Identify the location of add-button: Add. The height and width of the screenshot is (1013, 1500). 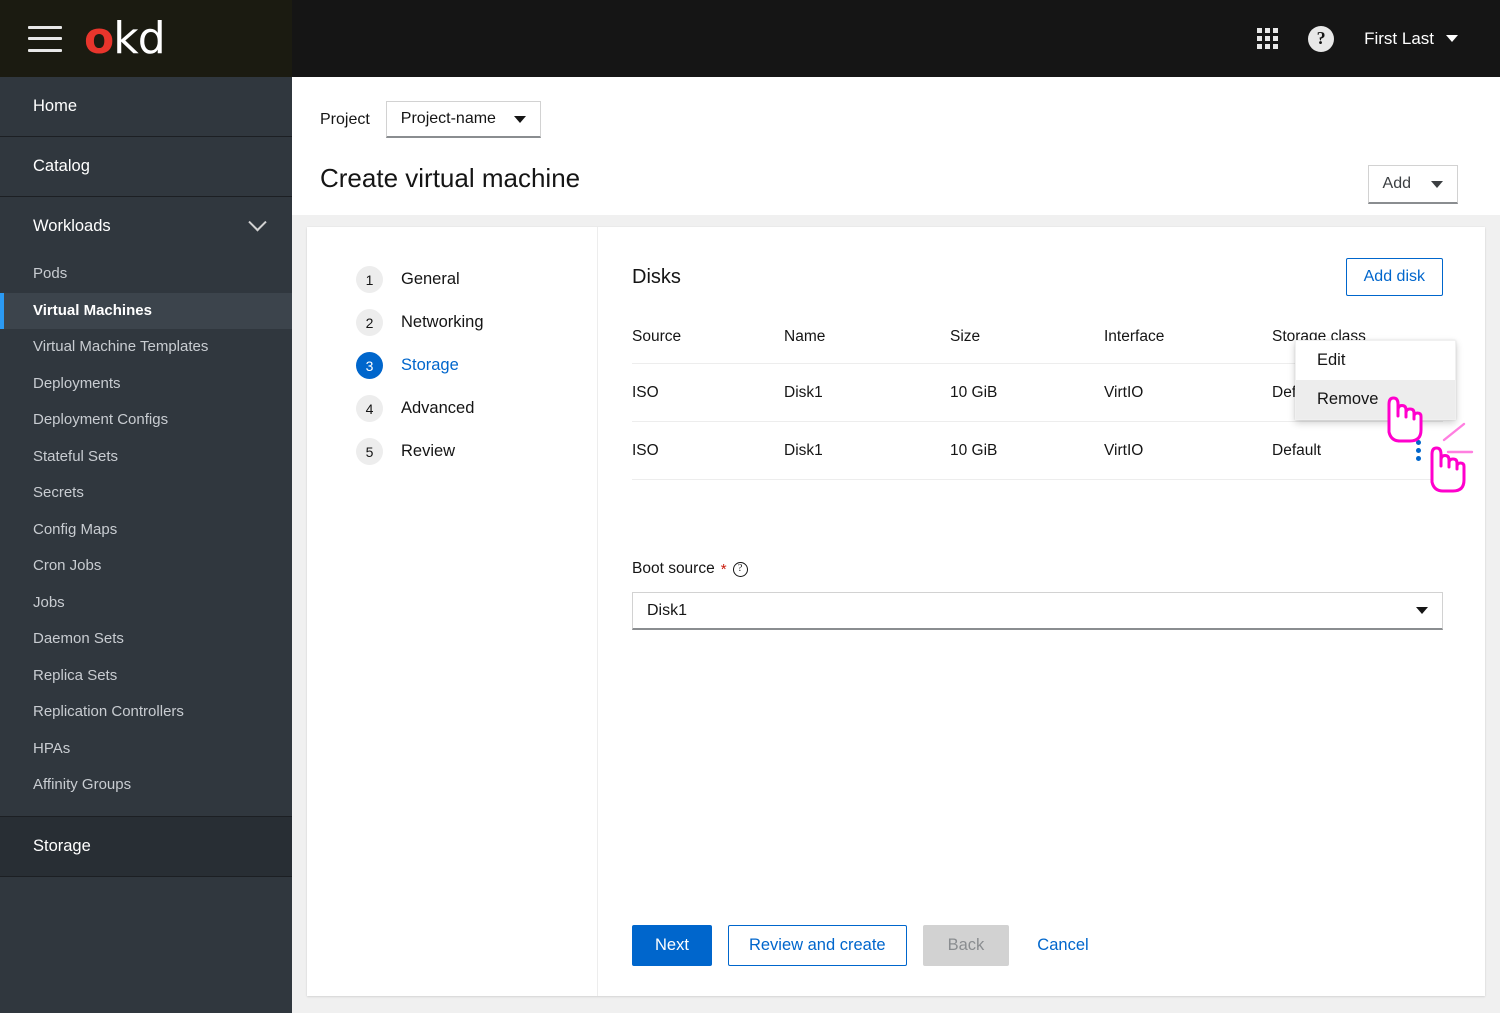
(1412, 184).